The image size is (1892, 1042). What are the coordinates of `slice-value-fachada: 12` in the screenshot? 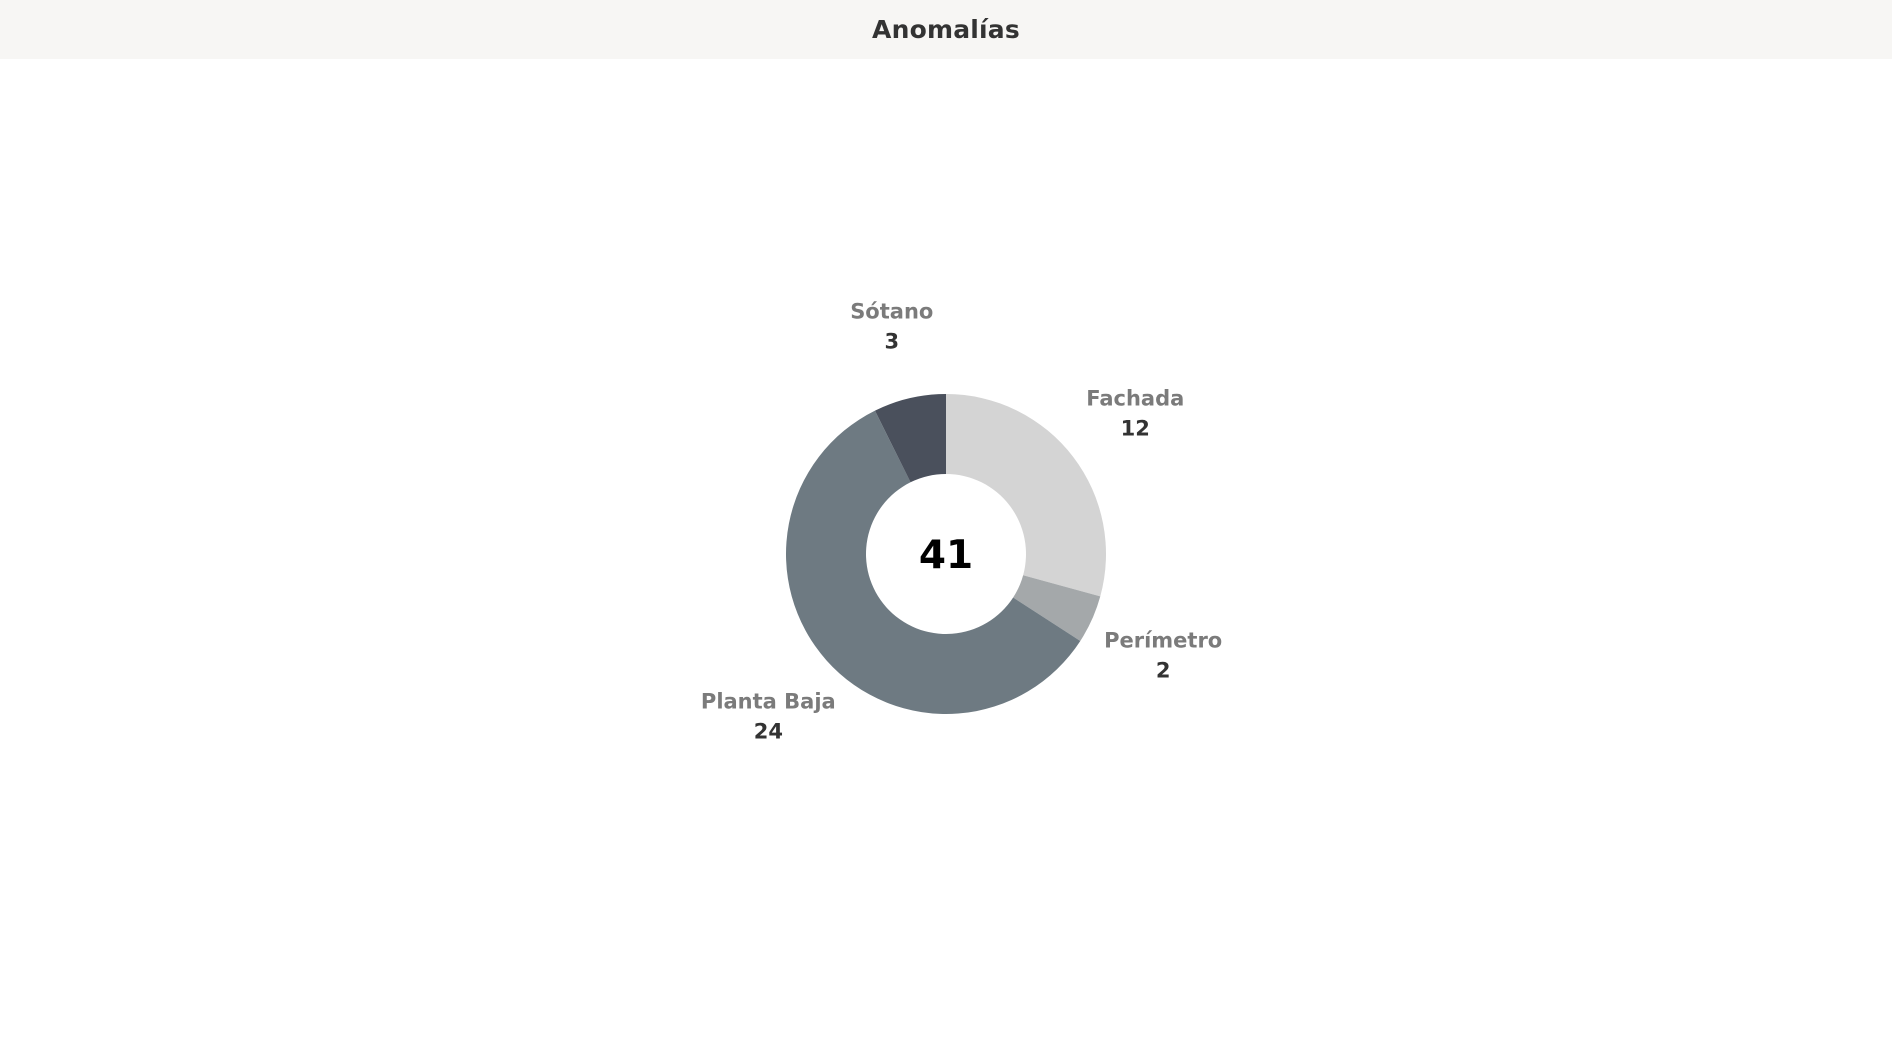 It's located at (1135, 429).